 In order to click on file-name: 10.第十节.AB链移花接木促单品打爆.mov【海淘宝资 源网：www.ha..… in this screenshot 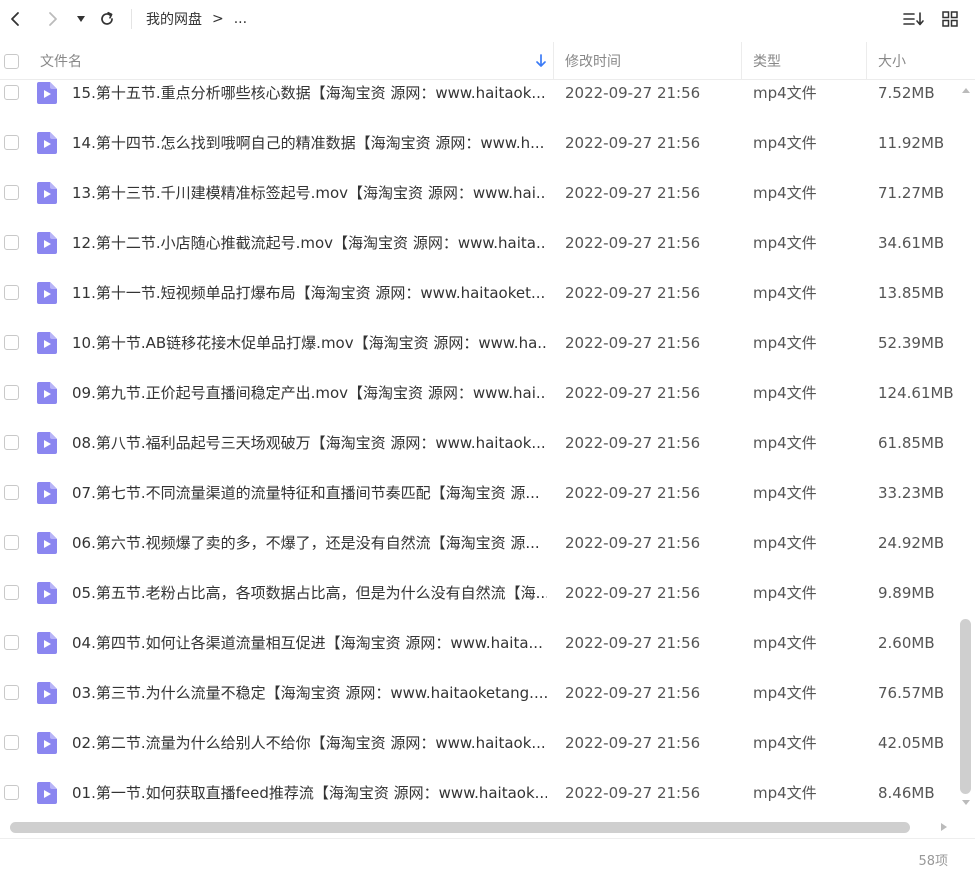, I will do `click(309, 343)`.